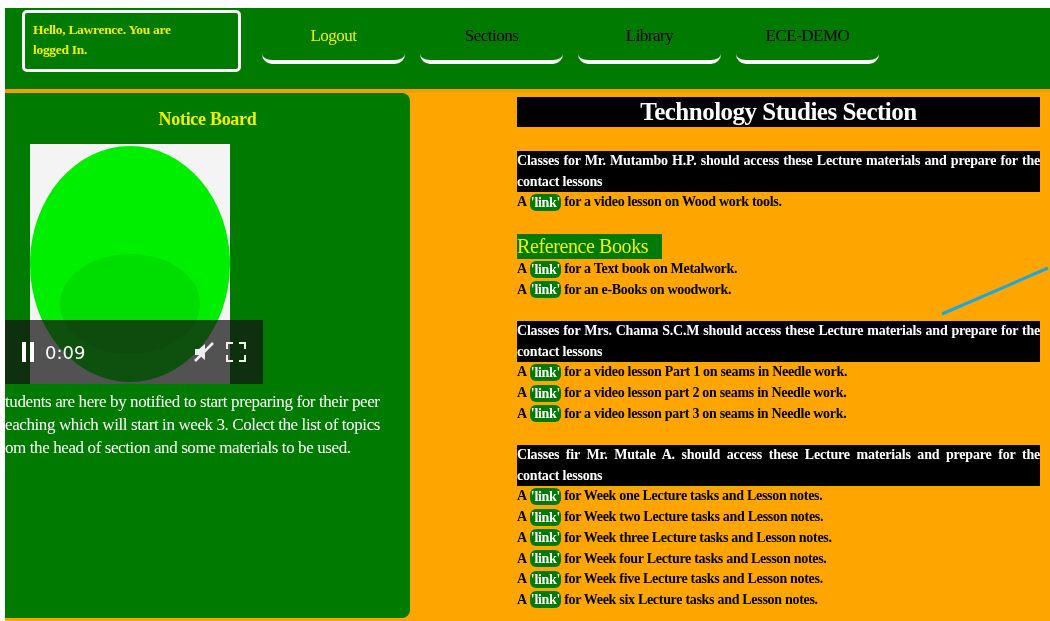 Image resolution: width=1050 pixels, height=621 pixels. I want to click on pause-icon, so click(28, 352).